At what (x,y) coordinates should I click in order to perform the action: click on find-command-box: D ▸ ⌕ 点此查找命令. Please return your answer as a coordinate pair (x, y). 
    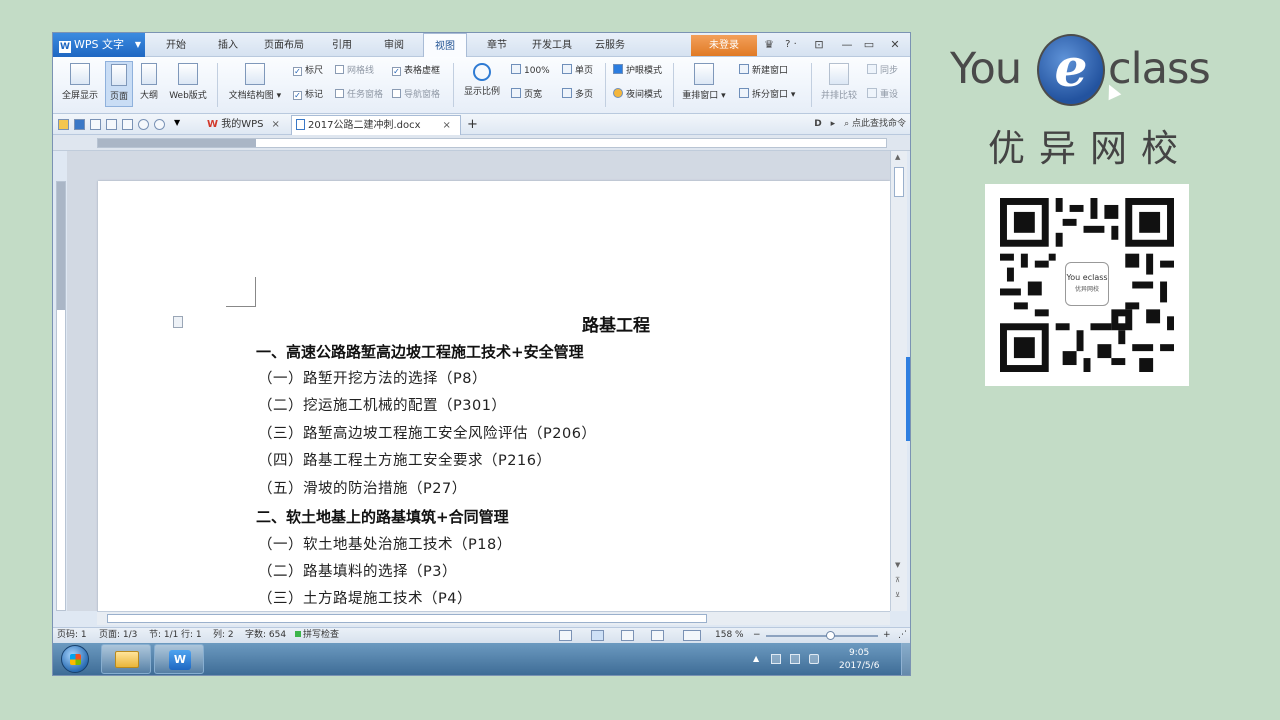
    Looking at the image, I should click on (860, 124).